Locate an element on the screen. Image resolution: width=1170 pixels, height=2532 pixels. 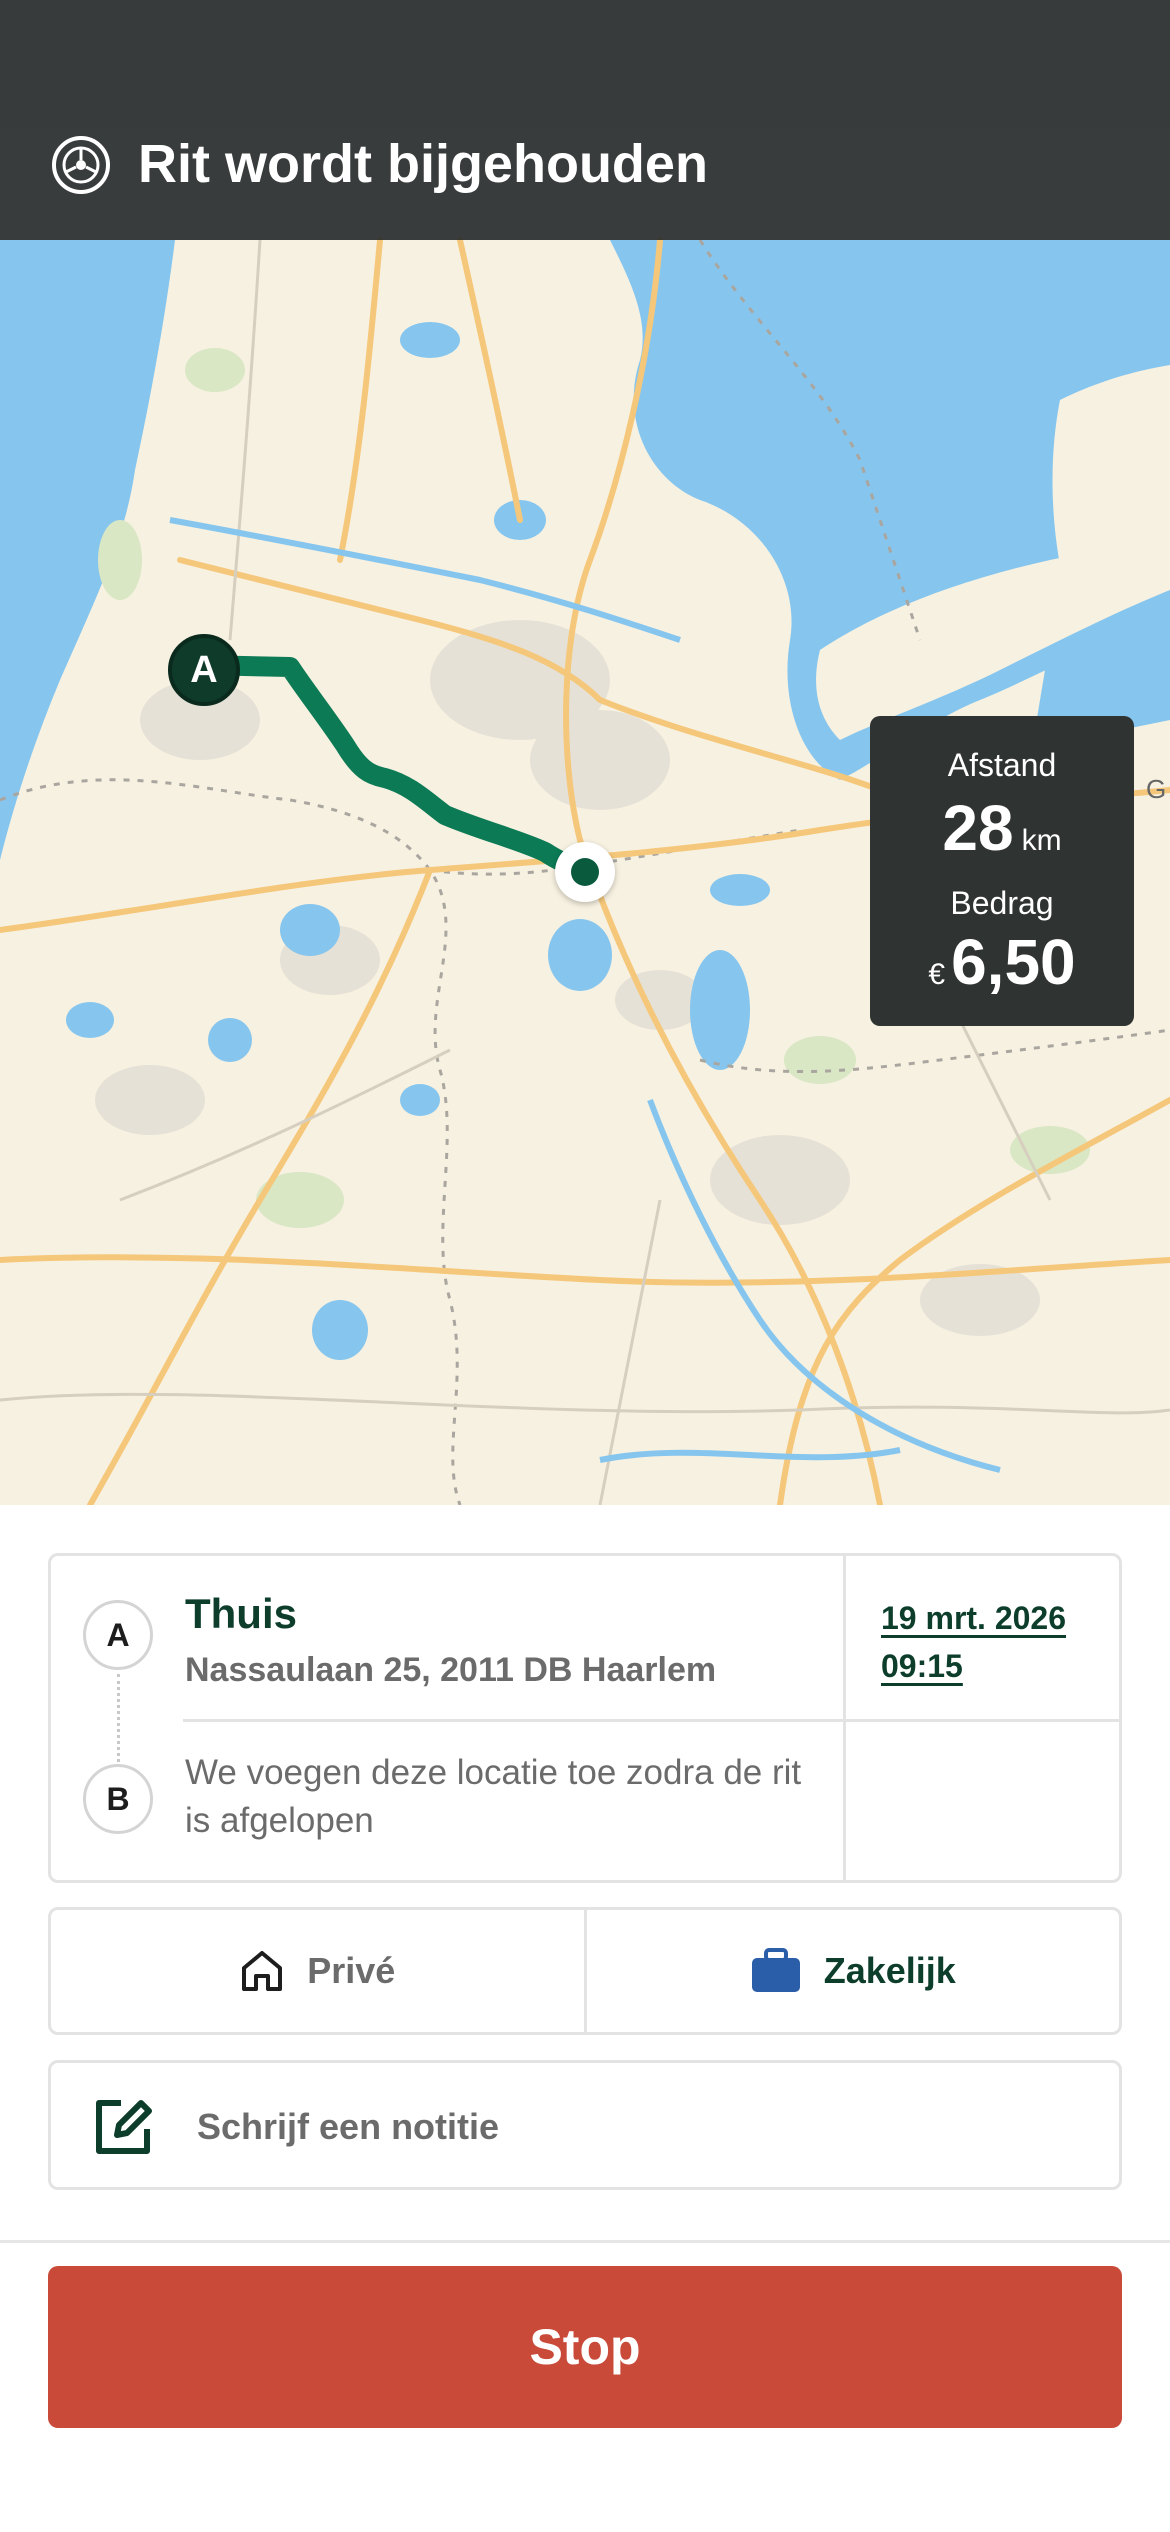
page-title: Rit wordt bijgehouden is located at coordinates (423, 164).